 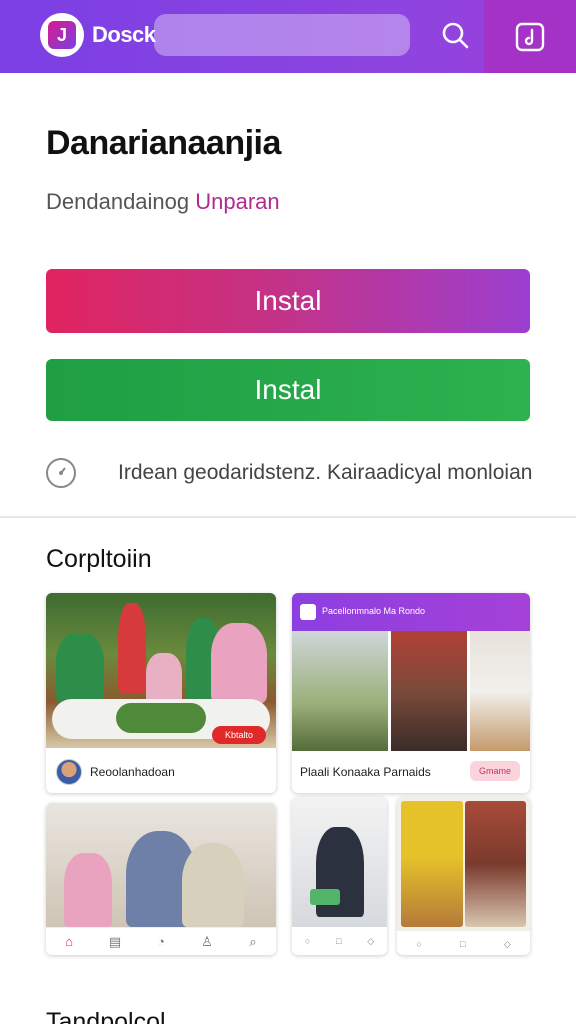 I want to click on brand-name: Dosck, so click(x=124, y=34).